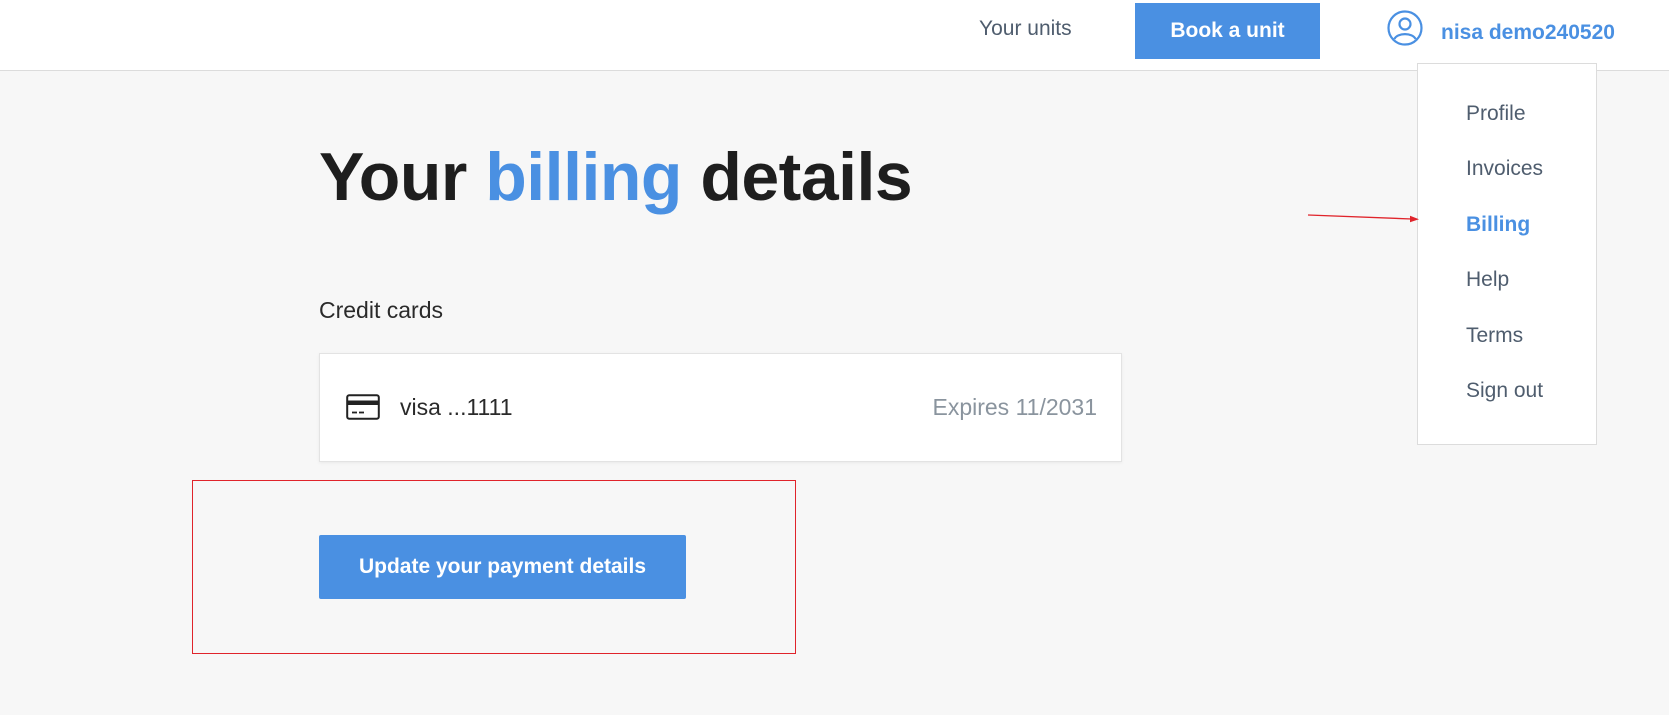 This screenshot has width=1669, height=715. What do you see at coordinates (1504, 391) in the screenshot?
I see `menu-item-sign-out: Sign out` at bounding box center [1504, 391].